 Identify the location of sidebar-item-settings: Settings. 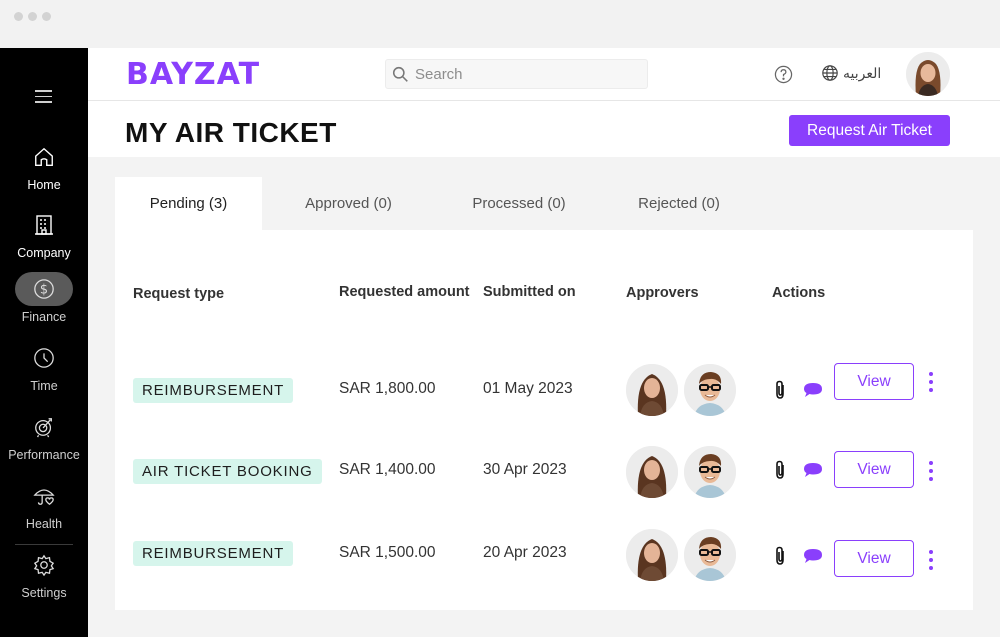
(44, 574).